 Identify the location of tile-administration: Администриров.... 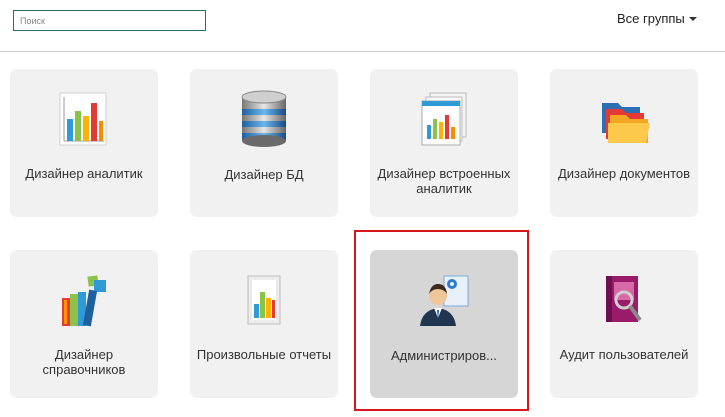
(444, 324).